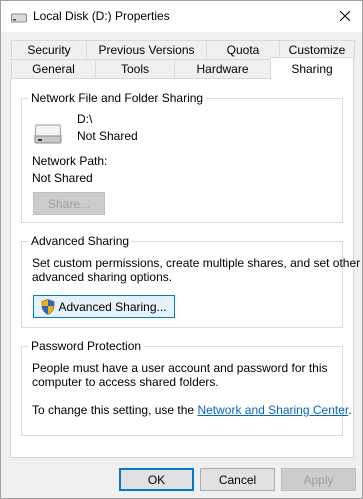  What do you see at coordinates (53, 68) in the screenshot?
I see `tab-general: General` at bounding box center [53, 68].